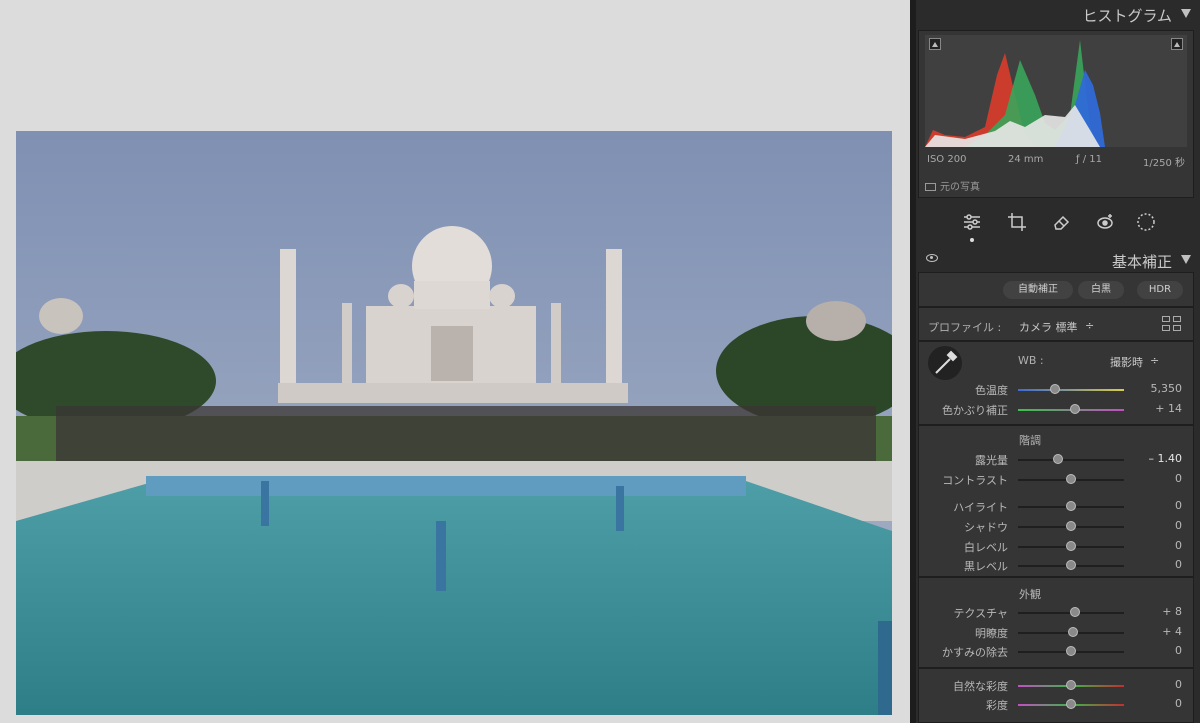 This screenshot has height=723, width=1200. I want to click on texture-label: テクスチャ, so click(980, 613).